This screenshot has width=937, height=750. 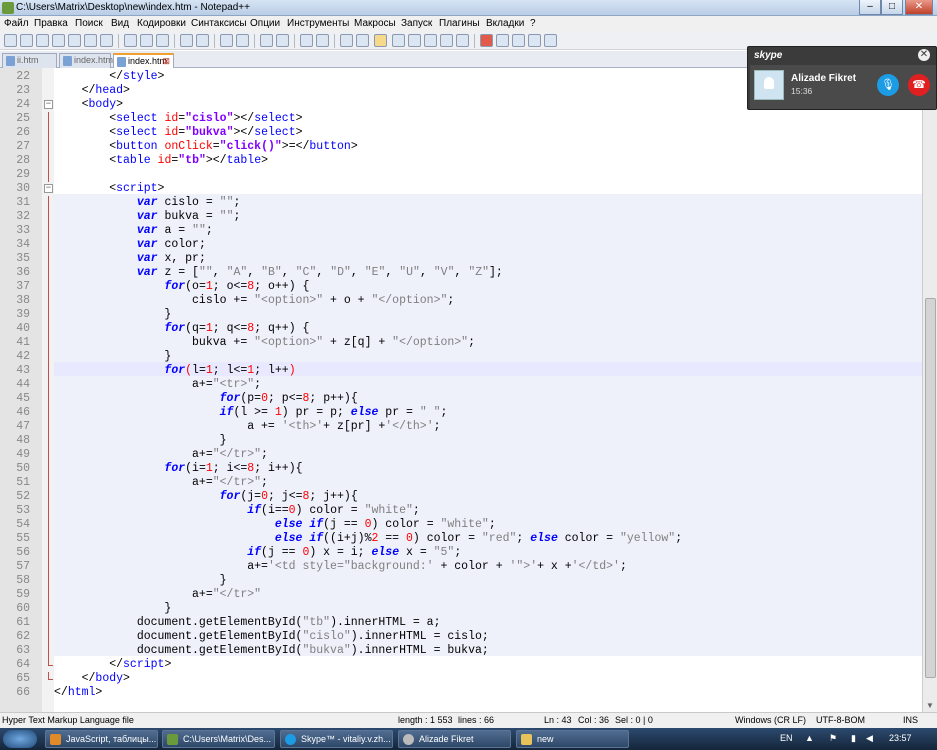 What do you see at coordinates (219, 23) in the screenshot?
I see `menu-syntax: Синтаксисы` at bounding box center [219, 23].